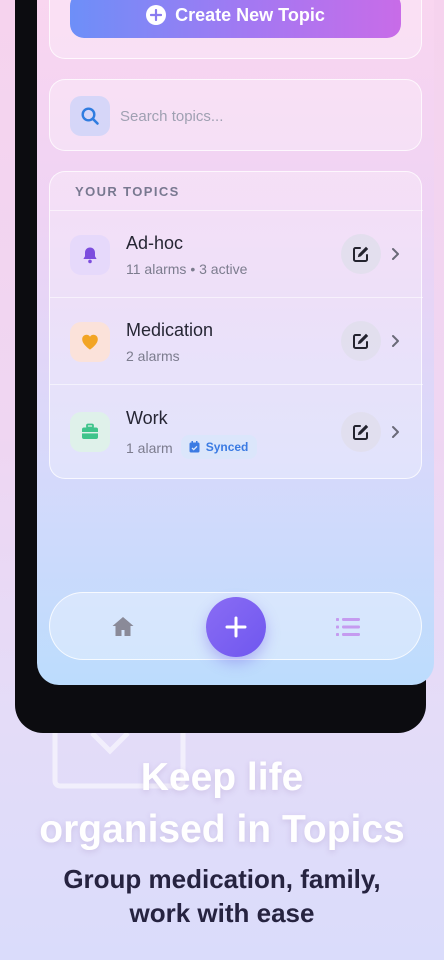  I want to click on synced-badge-label: Synced, so click(227, 447).